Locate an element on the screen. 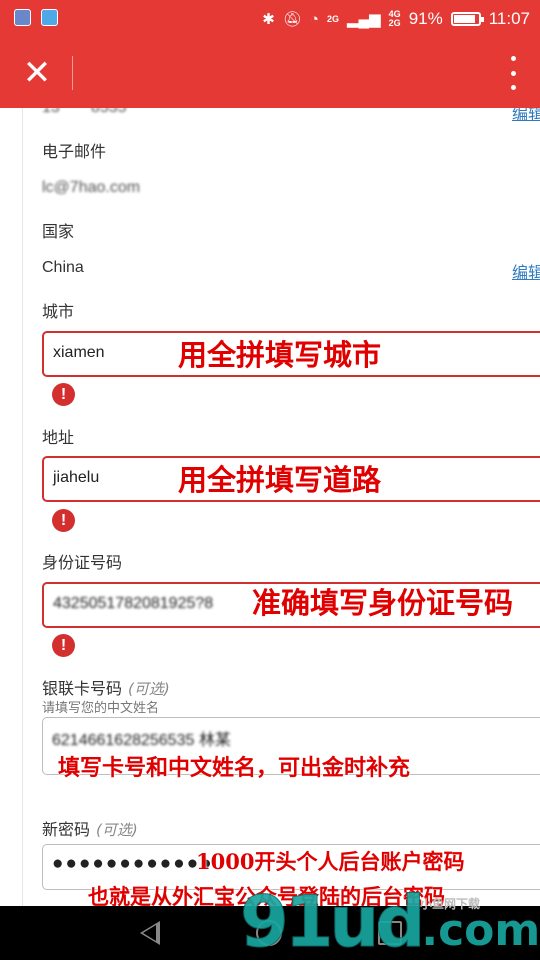 This screenshot has height=963, width=540. phone-value: 13*****8535 is located at coordinates (84, 112).